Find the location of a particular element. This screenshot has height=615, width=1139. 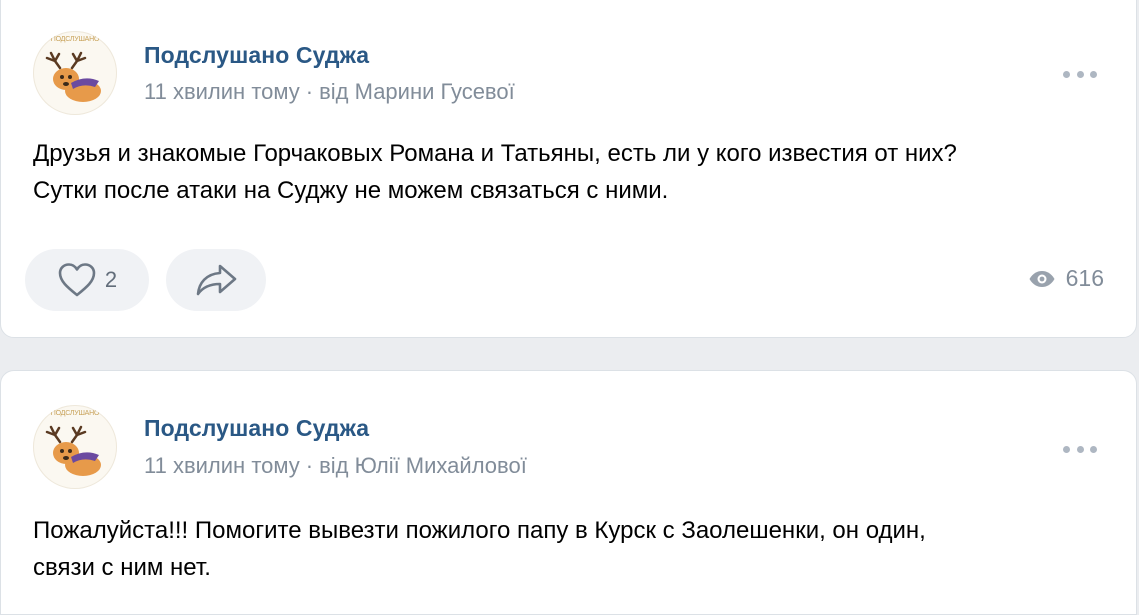

like-button: 2 is located at coordinates (87, 280).